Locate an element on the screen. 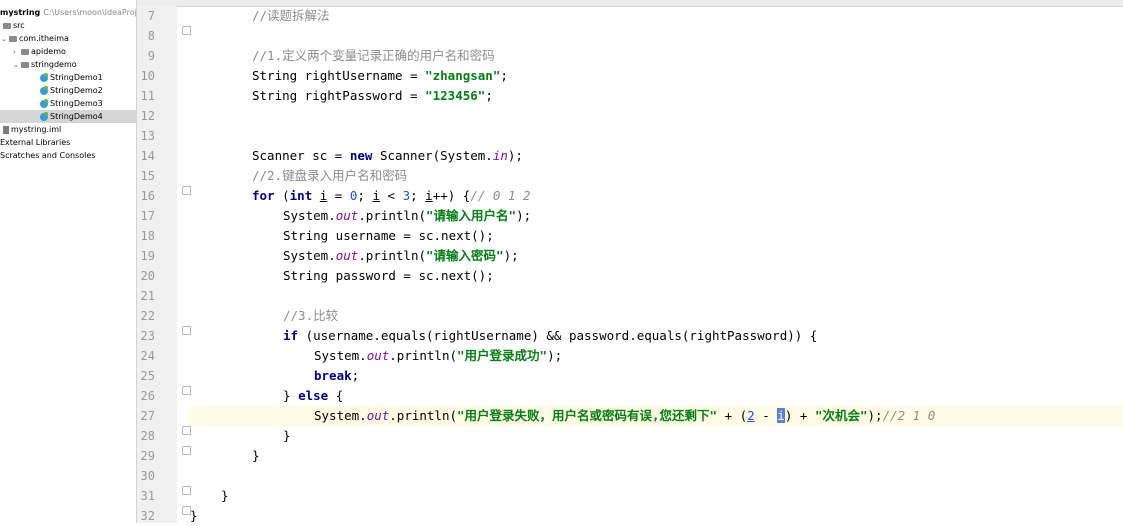 Image resolution: width=1123 pixels, height=526 pixels. keyword: new is located at coordinates (361, 155).